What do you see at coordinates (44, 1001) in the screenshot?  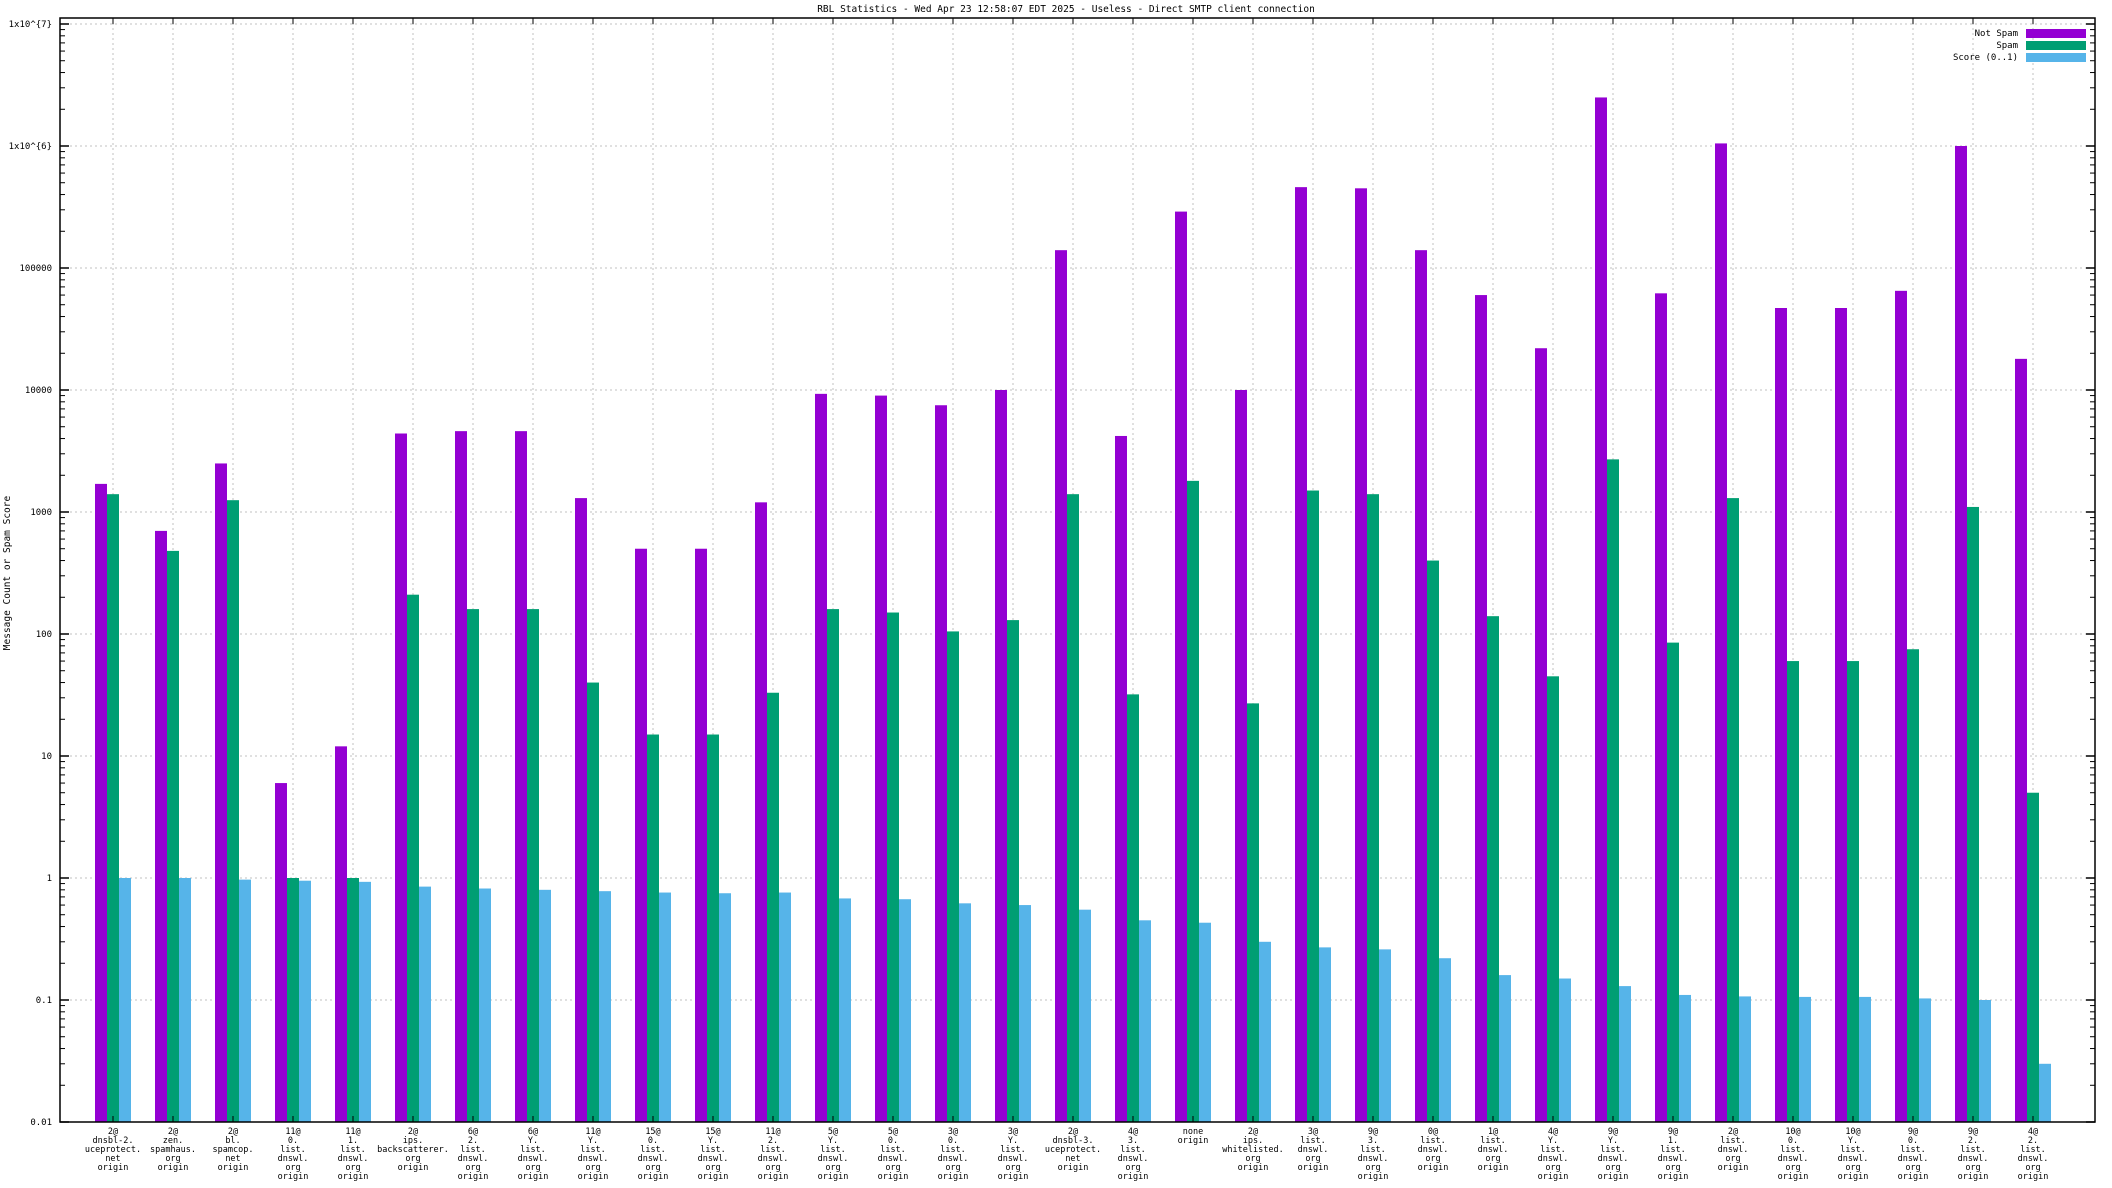 I see `y-tick-label: 0.1` at bounding box center [44, 1001].